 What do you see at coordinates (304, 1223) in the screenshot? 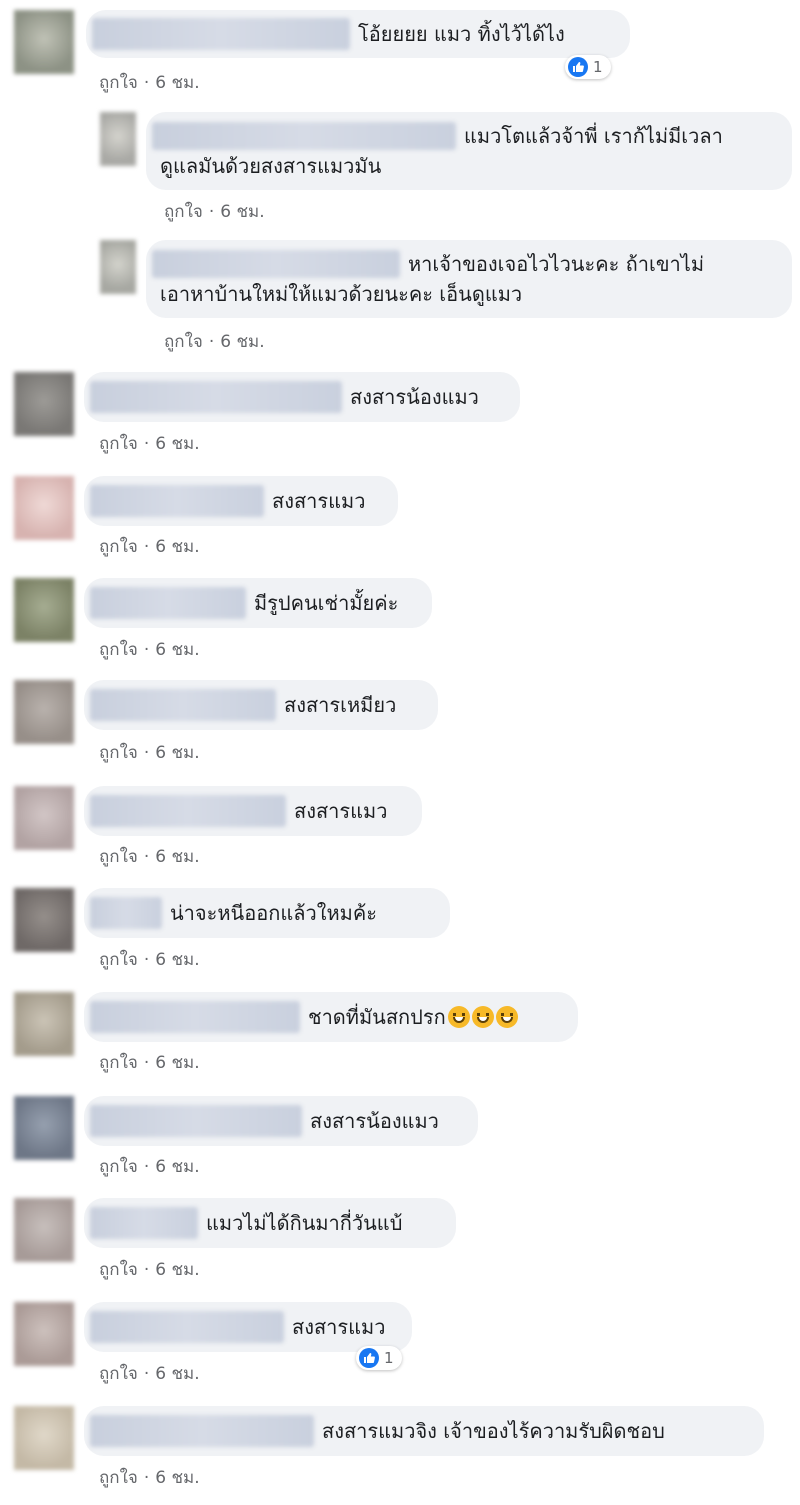
I see `comment-text: แมวไม่ได้กินมากี่วันแบ้` at bounding box center [304, 1223].